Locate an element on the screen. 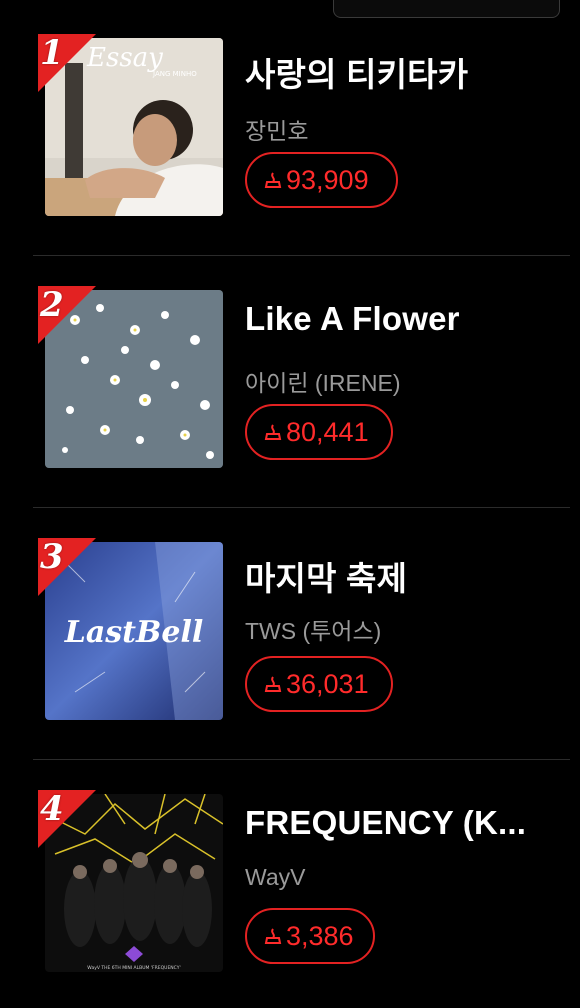  vote-button: 80,441 is located at coordinates (319, 432).